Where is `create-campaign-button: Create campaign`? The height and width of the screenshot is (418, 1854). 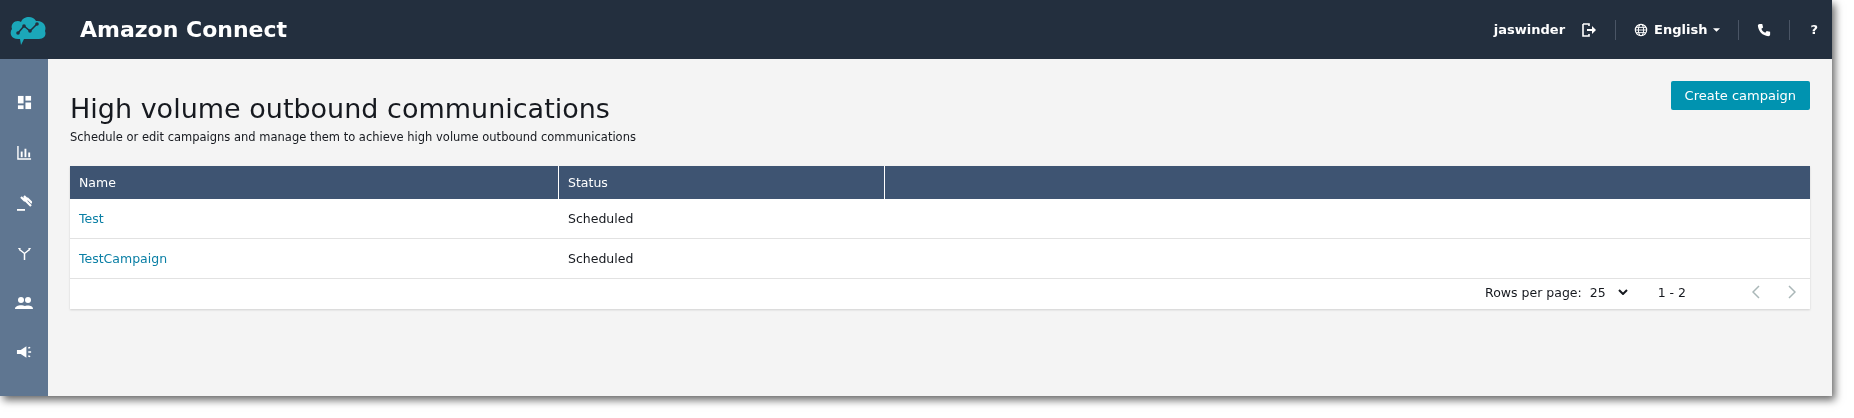 create-campaign-button: Create campaign is located at coordinates (1740, 95).